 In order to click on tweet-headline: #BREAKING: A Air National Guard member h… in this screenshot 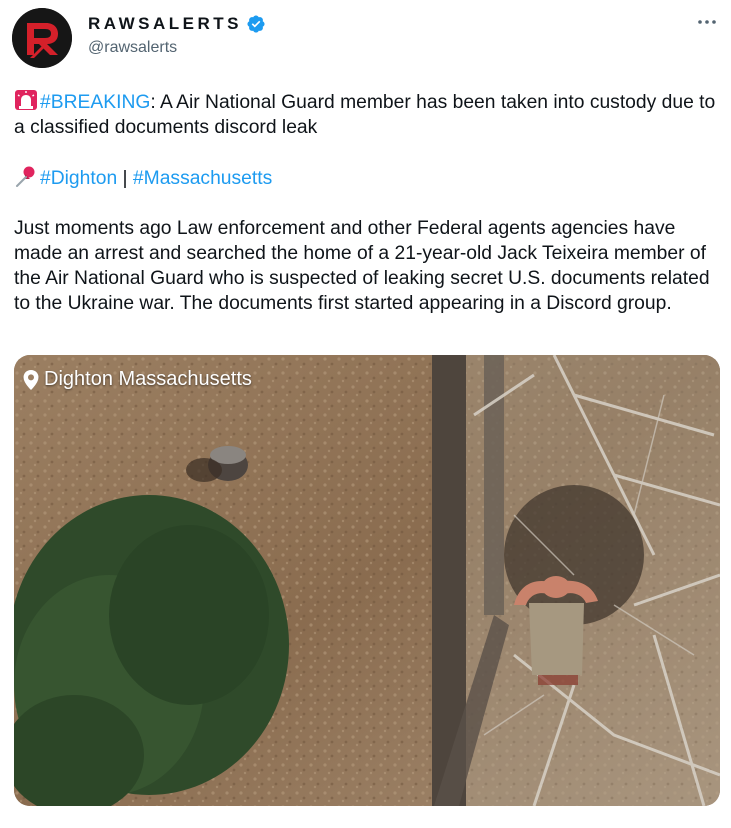, I will do `click(365, 114)`.